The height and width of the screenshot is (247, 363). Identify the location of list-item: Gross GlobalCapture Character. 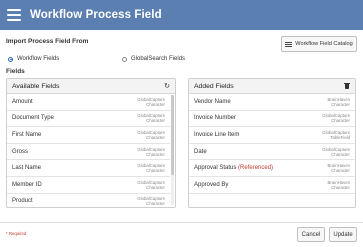
(88, 152).